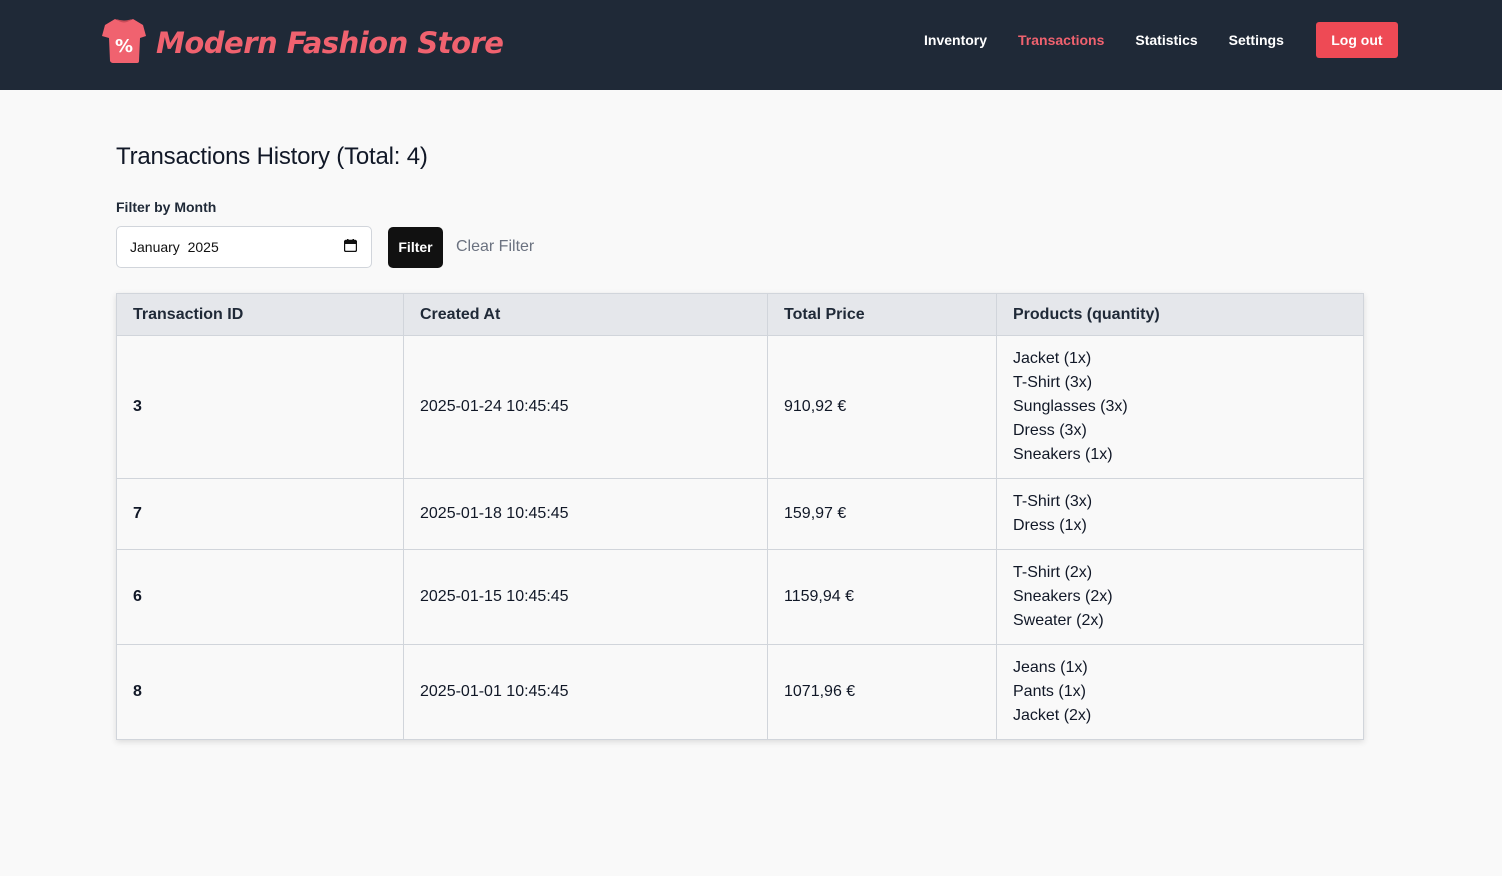 Image resolution: width=1502 pixels, height=876 pixels. What do you see at coordinates (585, 597) in the screenshot?
I see `created-at: 2025-01-15 10:45:45` at bounding box center [585, 597].